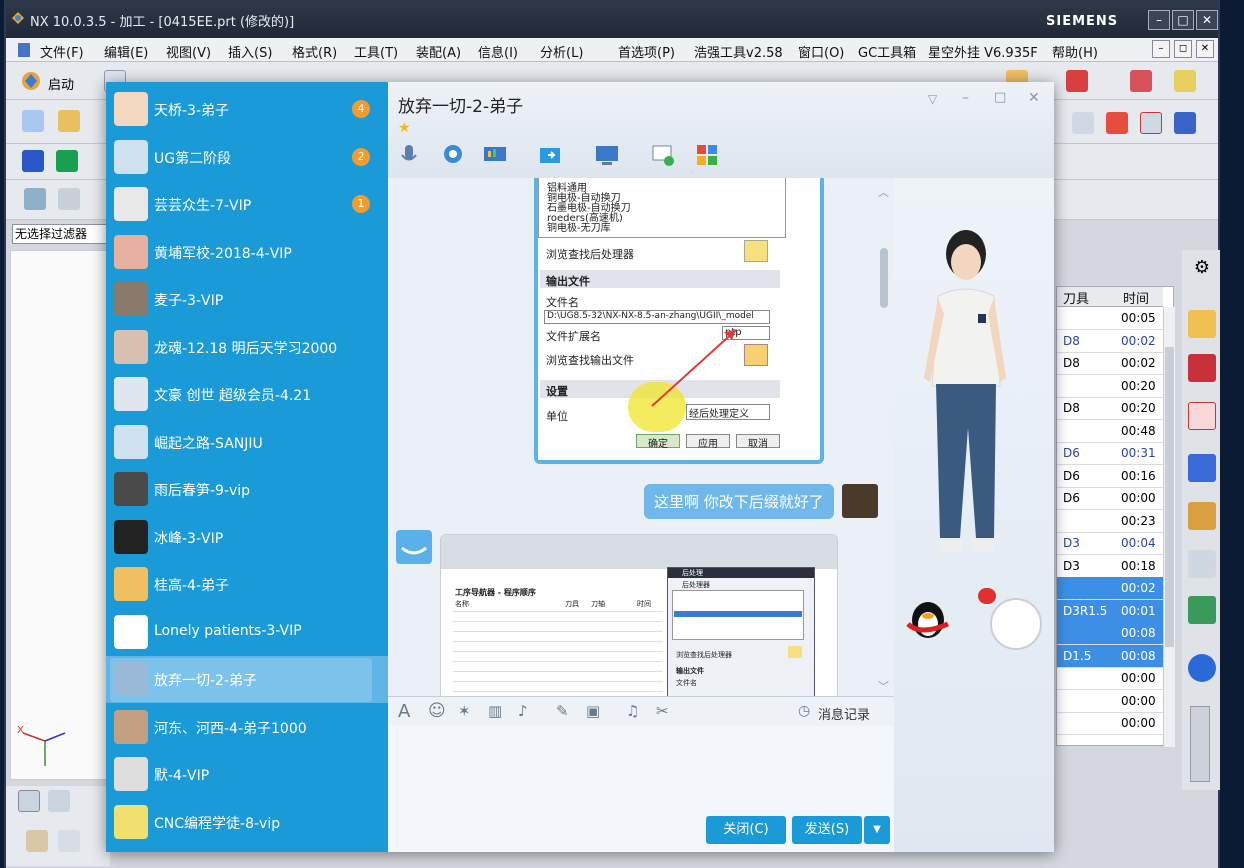 The height and width of the screenshot is (868, 1244). Describe the element at coordinates (495, 711) in the screenshot. I see `shake-icon: ▥` at that location.